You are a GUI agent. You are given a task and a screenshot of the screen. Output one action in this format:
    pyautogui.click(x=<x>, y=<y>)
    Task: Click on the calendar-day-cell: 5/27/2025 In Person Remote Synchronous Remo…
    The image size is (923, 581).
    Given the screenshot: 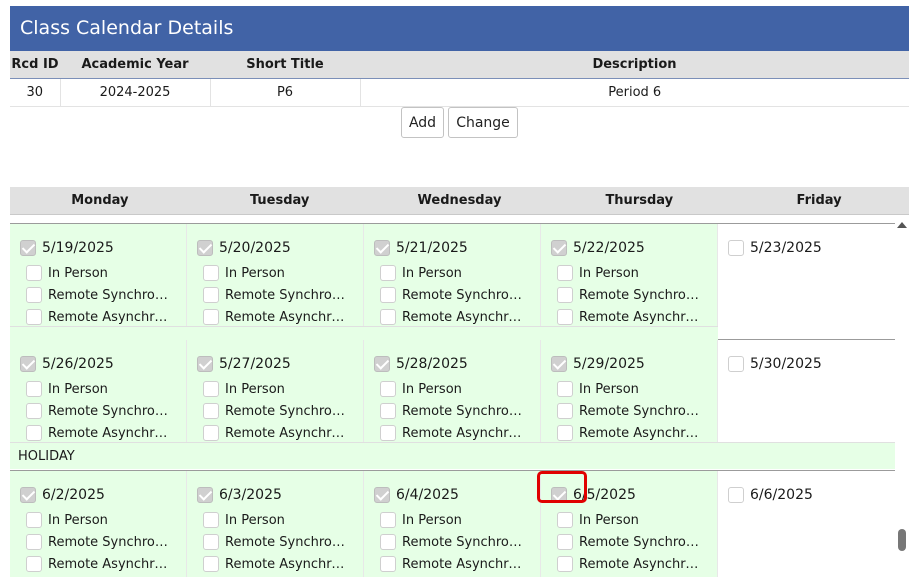 What is the action you would take?
    pyautogui.click(x=275, y=393)
    